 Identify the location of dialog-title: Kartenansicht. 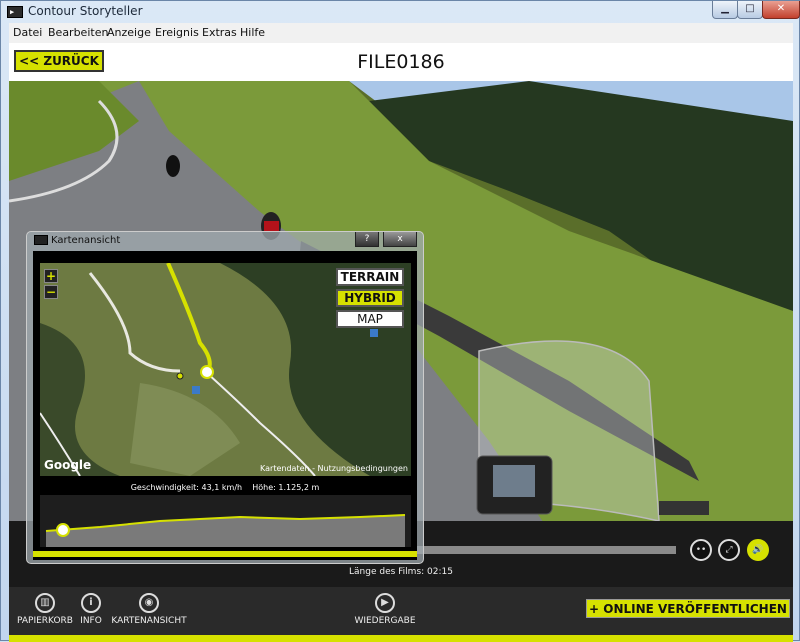
(86, 240).